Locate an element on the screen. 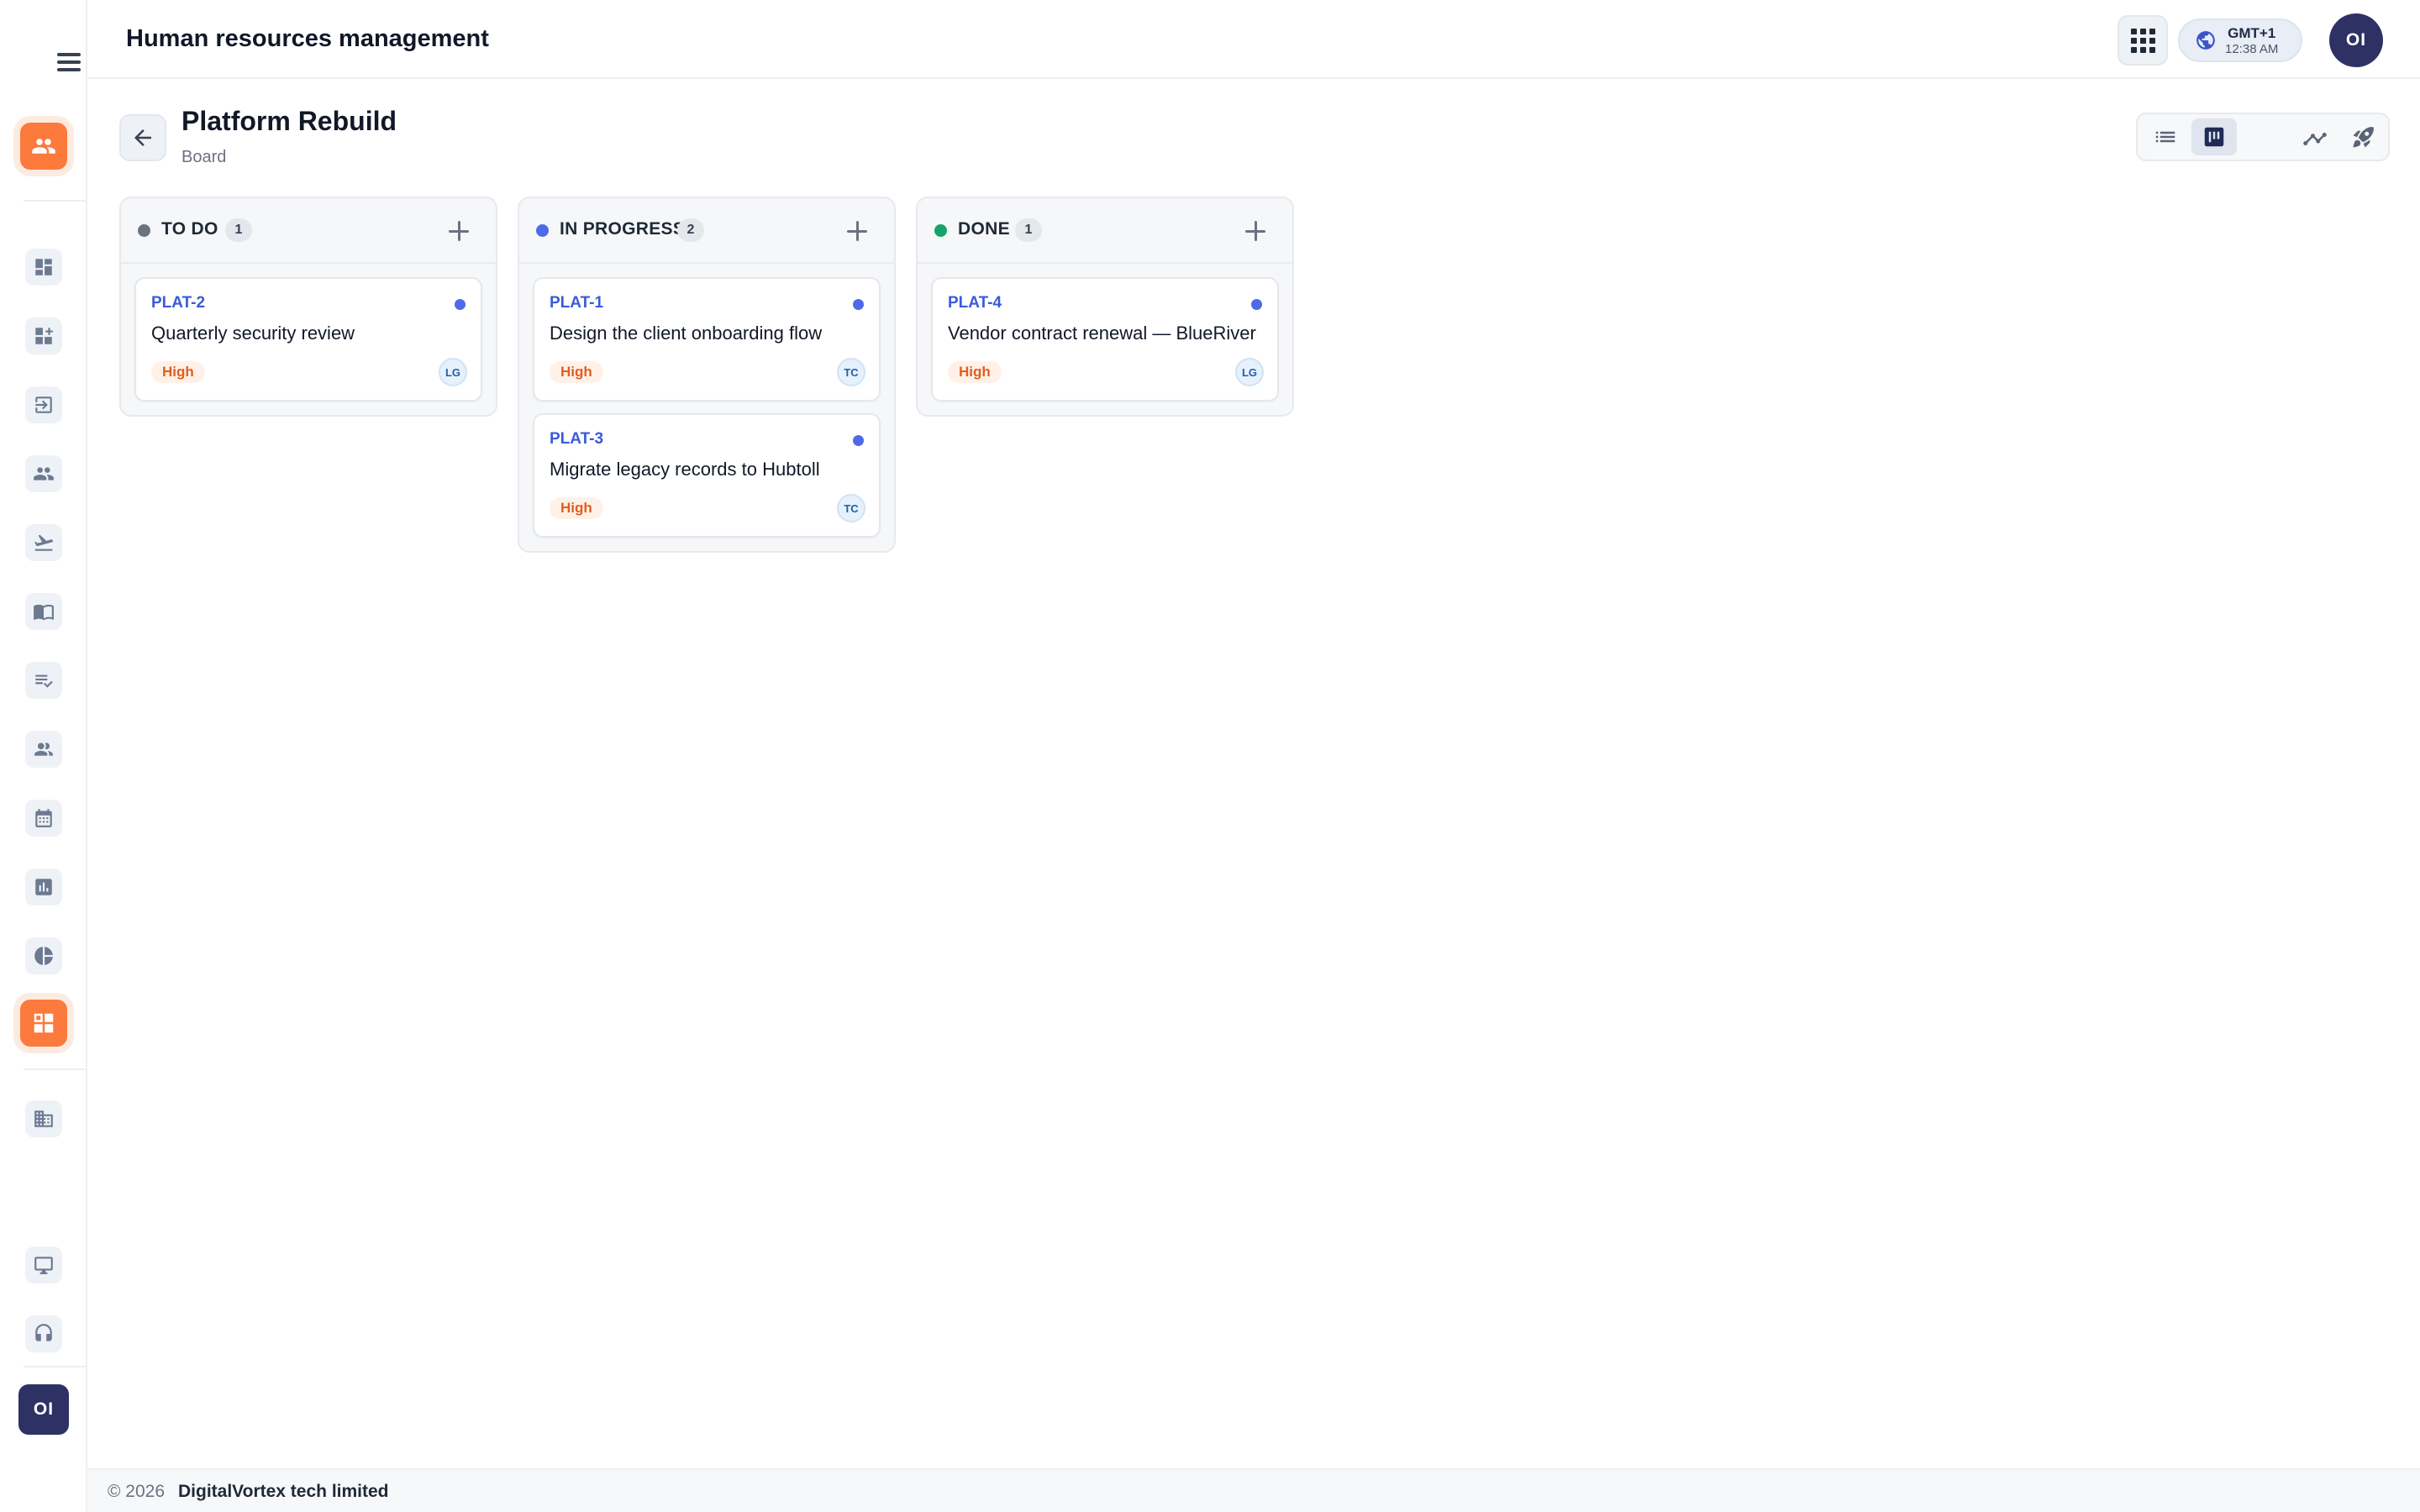  sidebar: OI is located at coordinates (43, 756).